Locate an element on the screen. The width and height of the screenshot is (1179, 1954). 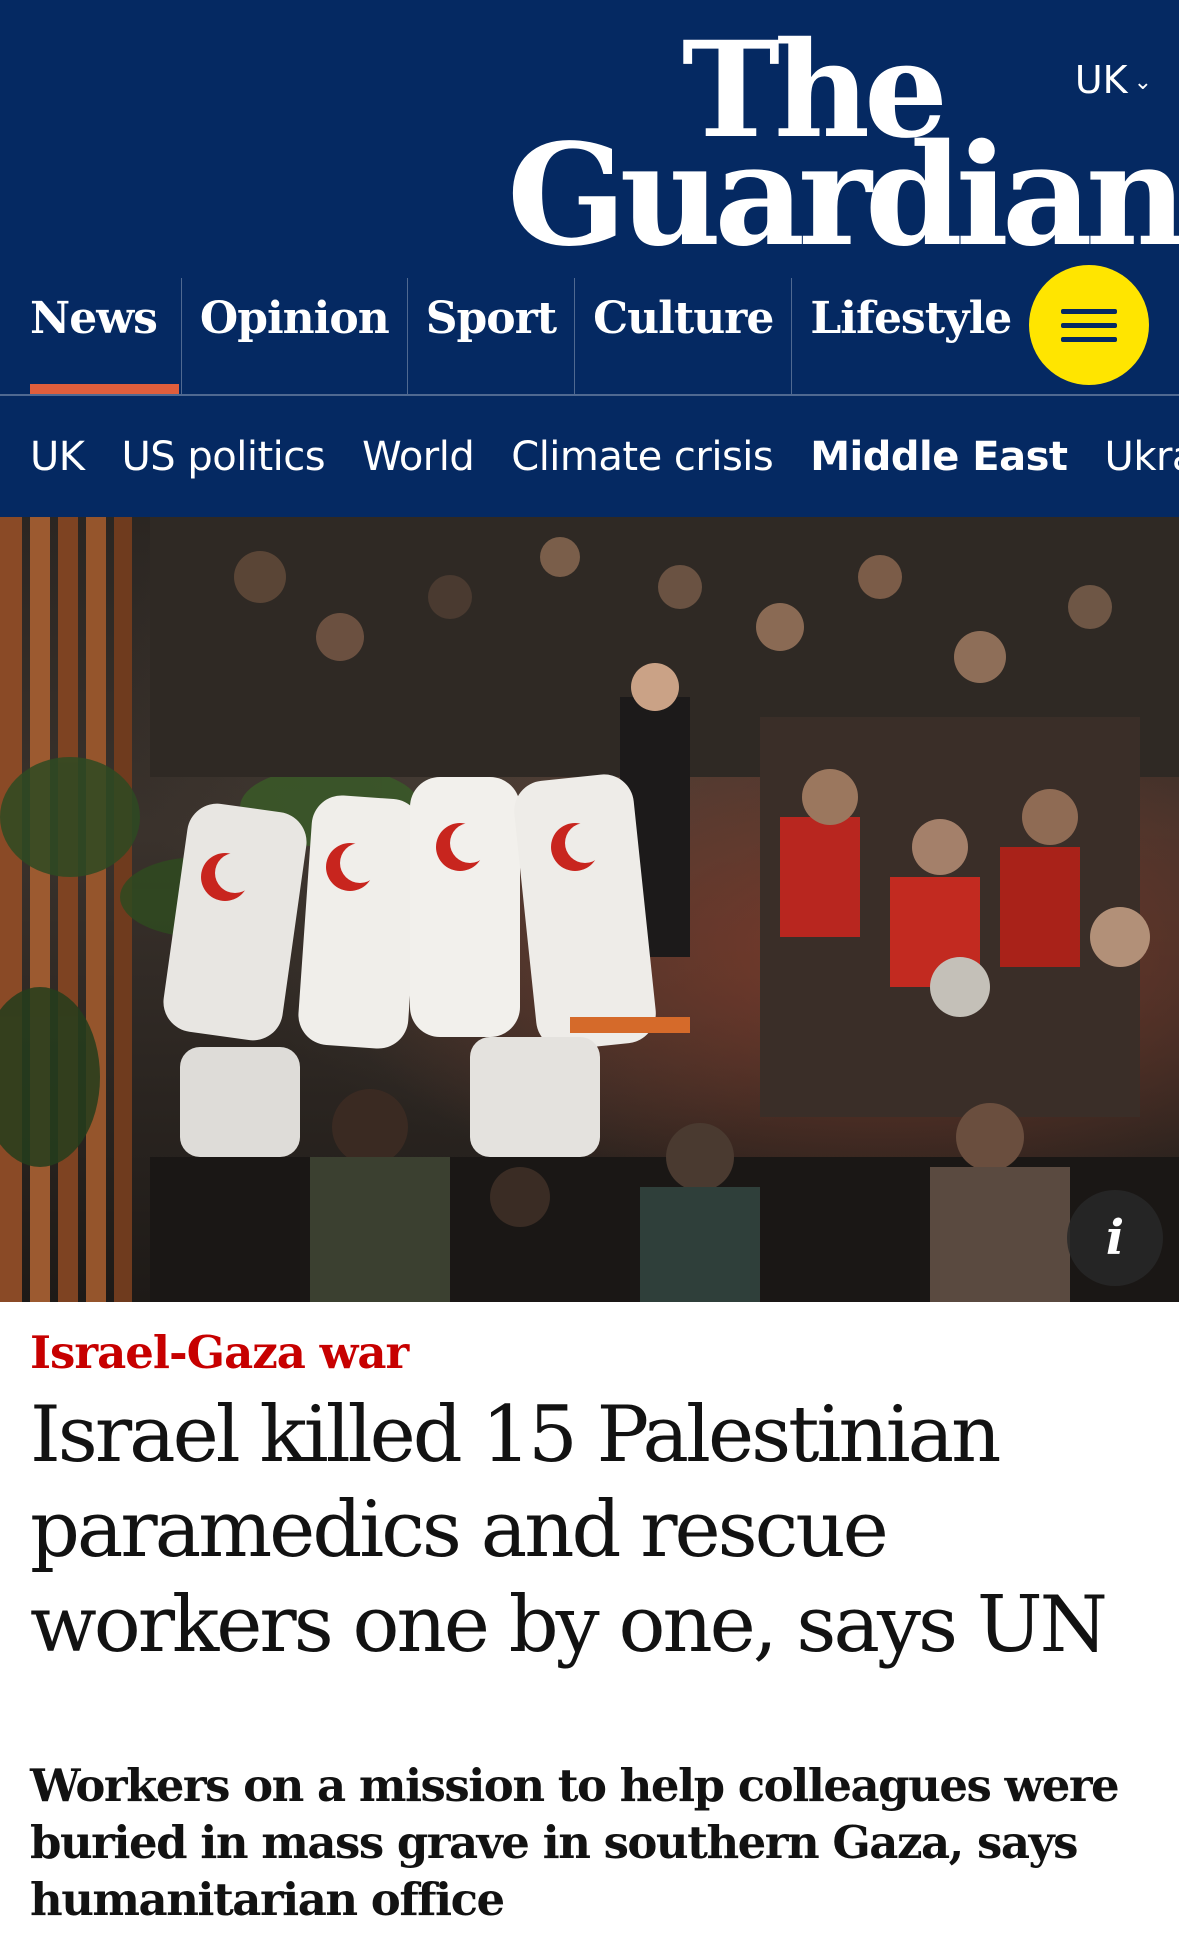
headline-line-3: workers one by one, says UN is located at coordinates (569, 1625).